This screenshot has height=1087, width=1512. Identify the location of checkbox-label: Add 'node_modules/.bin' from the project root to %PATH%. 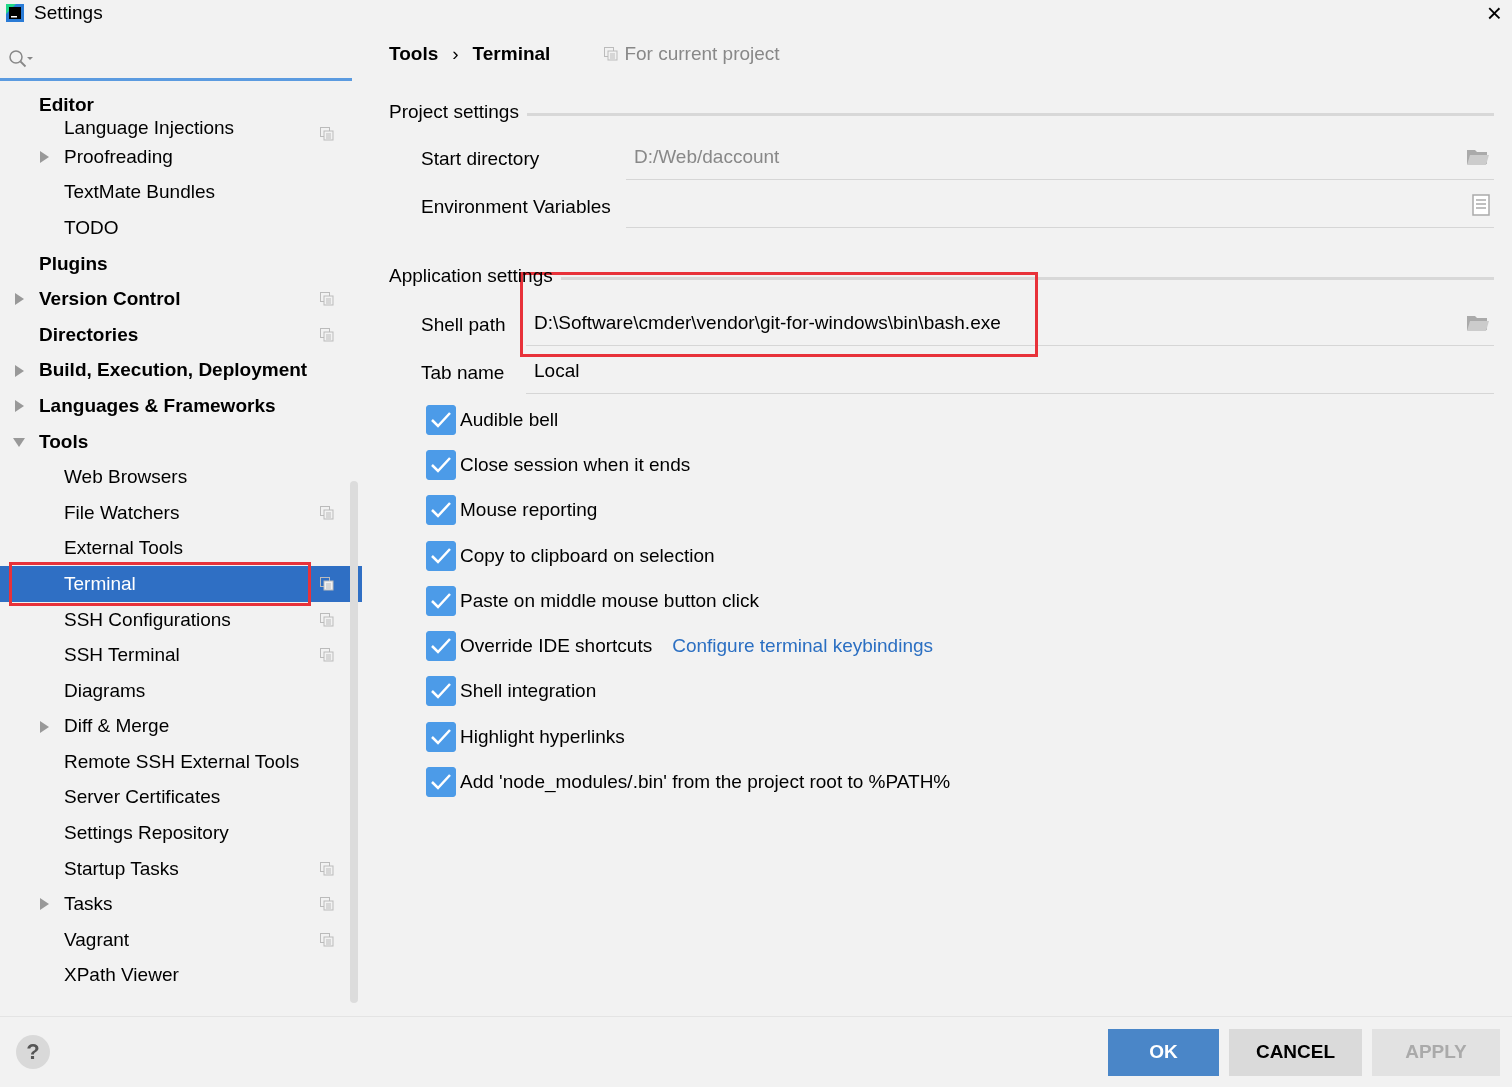
(705, 782).